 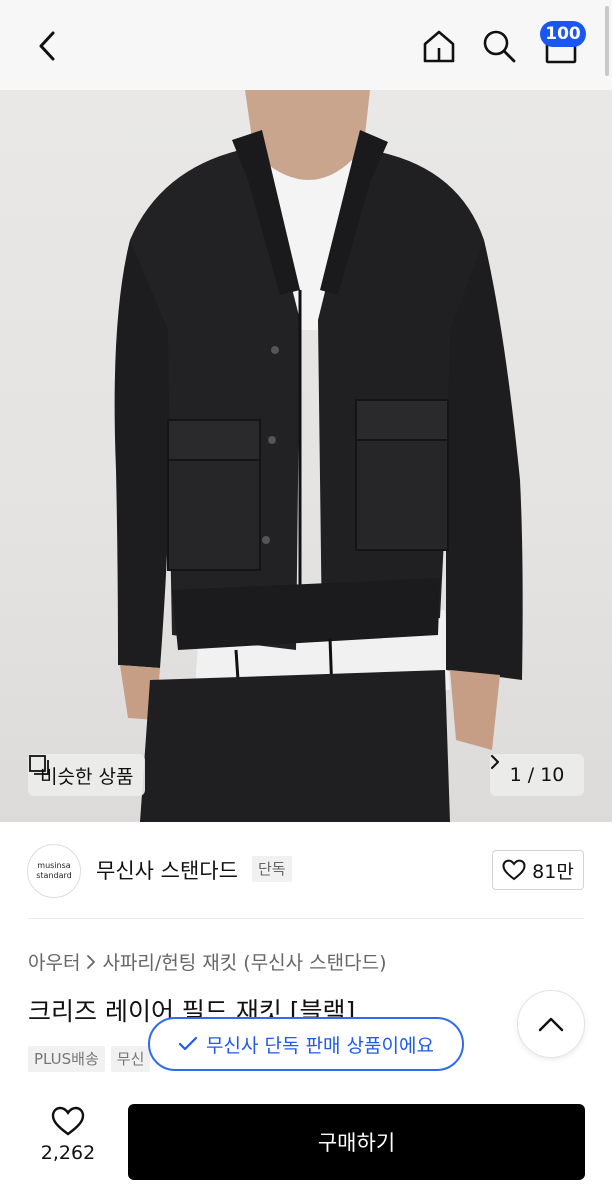 I want to click on image-pager: 1 / 10, so click(x=537, y=775).